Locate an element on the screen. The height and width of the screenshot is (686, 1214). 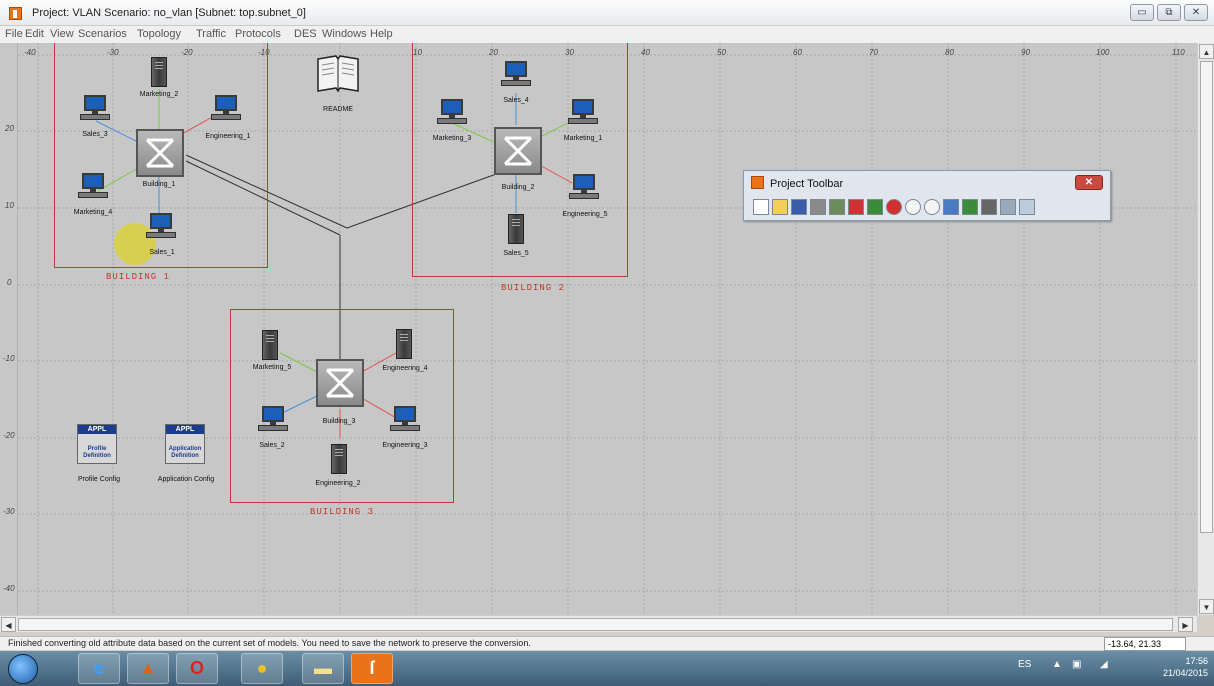
vertical-scroll-thumb is located at coordinates (1206, 297).